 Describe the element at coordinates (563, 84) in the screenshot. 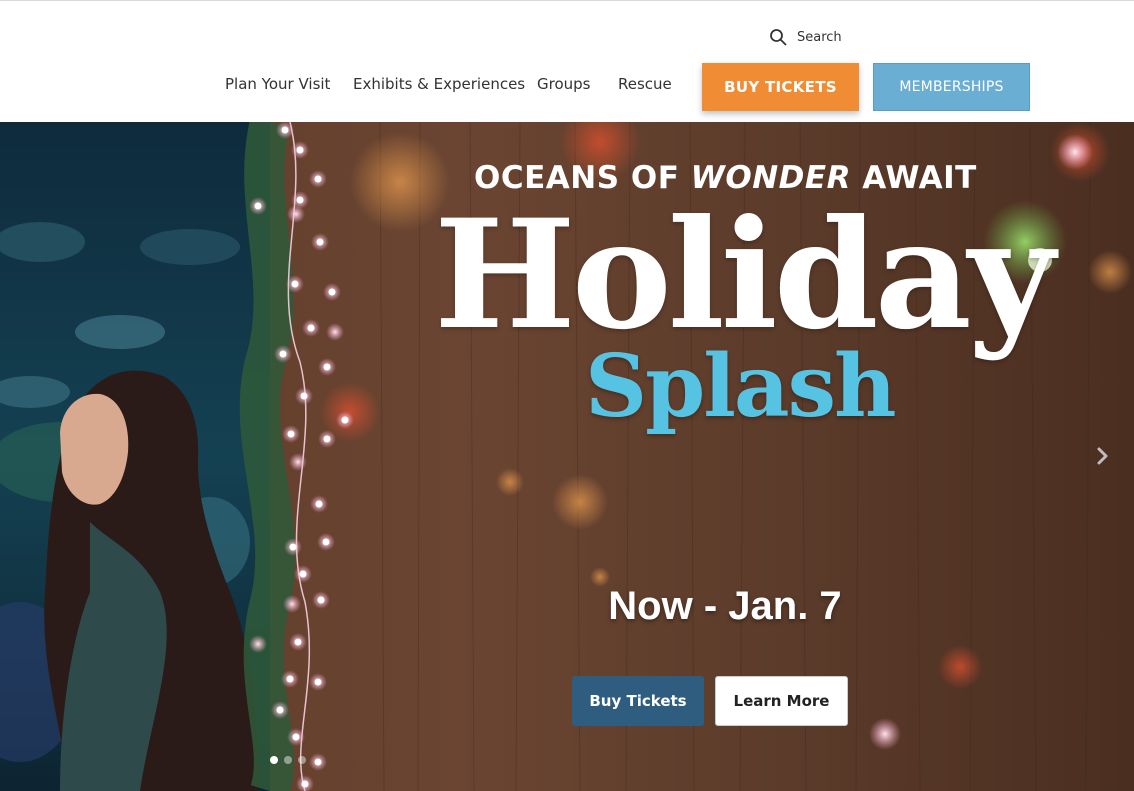

I see `nav-groups: Groups` at that location.